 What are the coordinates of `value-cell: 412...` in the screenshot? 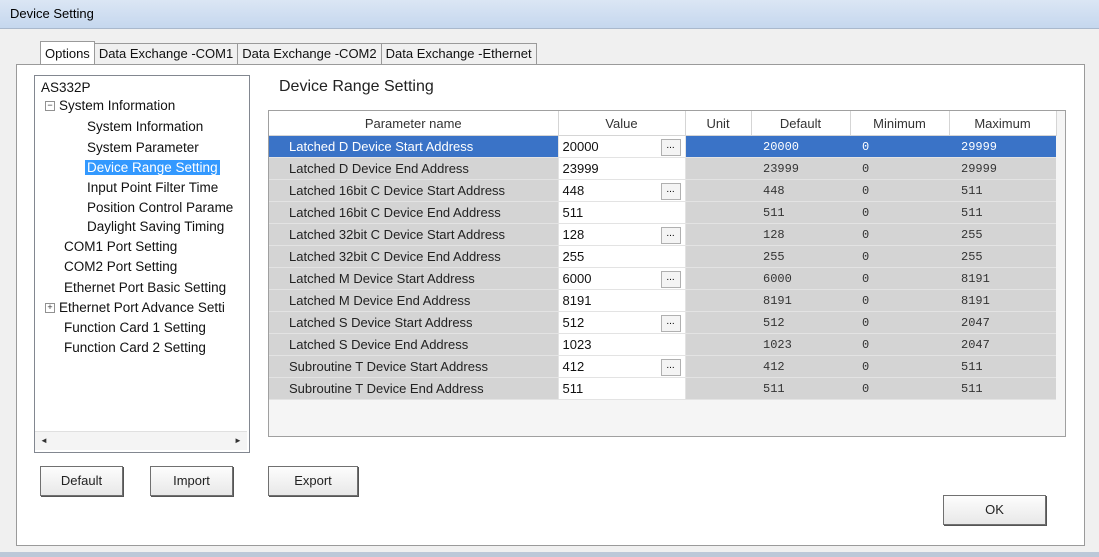 It's located at (621, 366).